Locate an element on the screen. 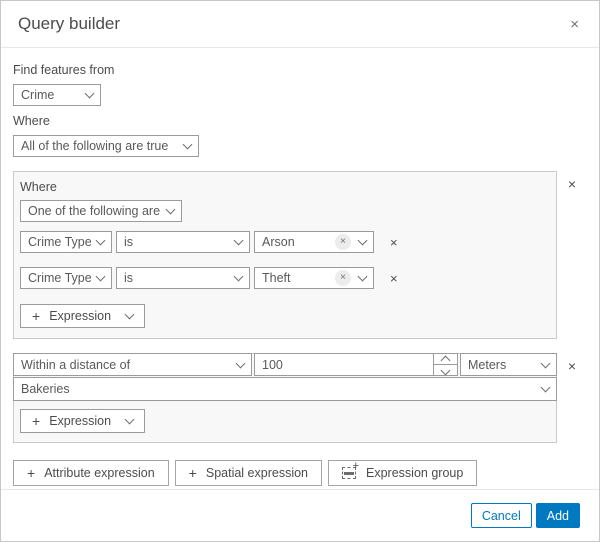 The height and width of the screenshot is (542, 600). units-value: Meters is located at coordinates (487, 364).